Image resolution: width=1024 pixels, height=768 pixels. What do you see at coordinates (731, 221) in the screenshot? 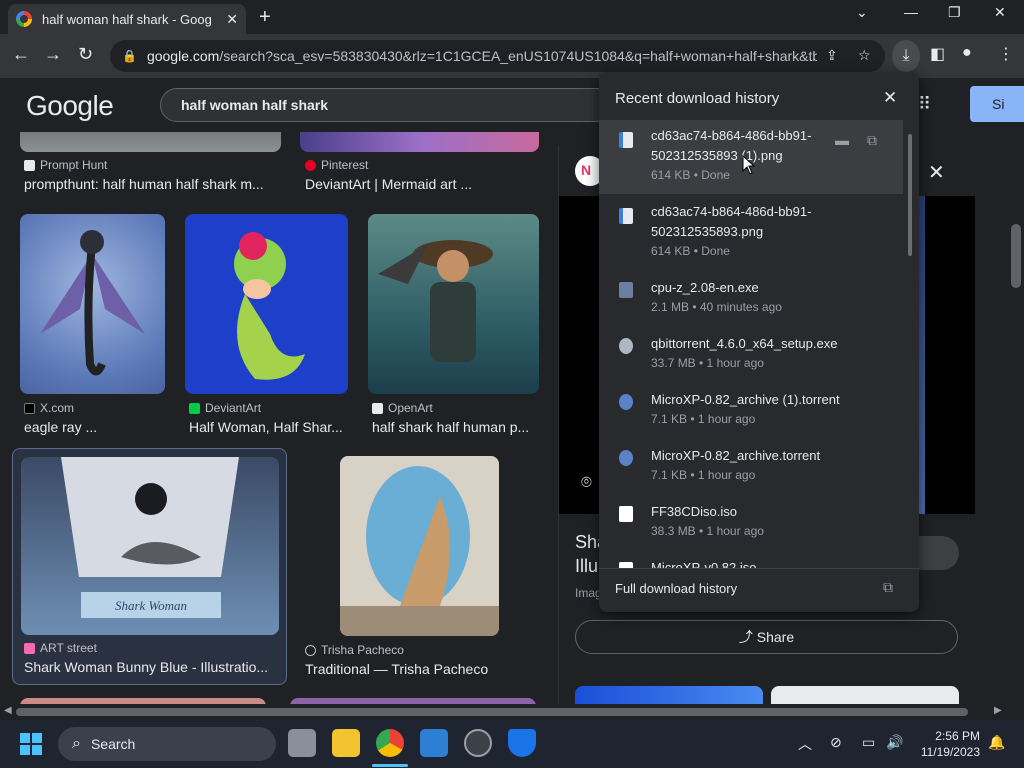
I see `download-filename: cd63ac74-b864-486d-bb91-502312535893.png` at bounding box center [731, 221].